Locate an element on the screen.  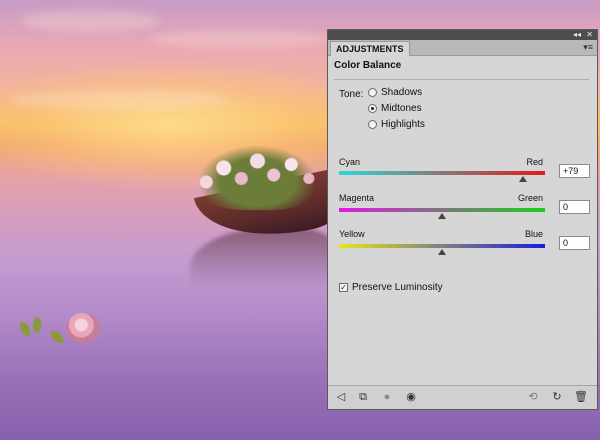
tone-option-label: Shadows is located at coordinates (402, 92).